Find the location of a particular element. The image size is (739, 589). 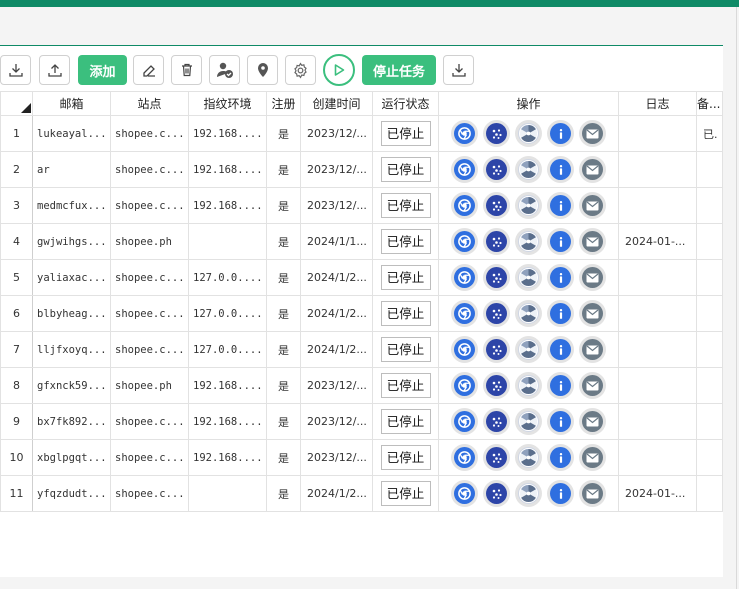

col-run-status: 运行状态 is located at coordinates (405, 103).